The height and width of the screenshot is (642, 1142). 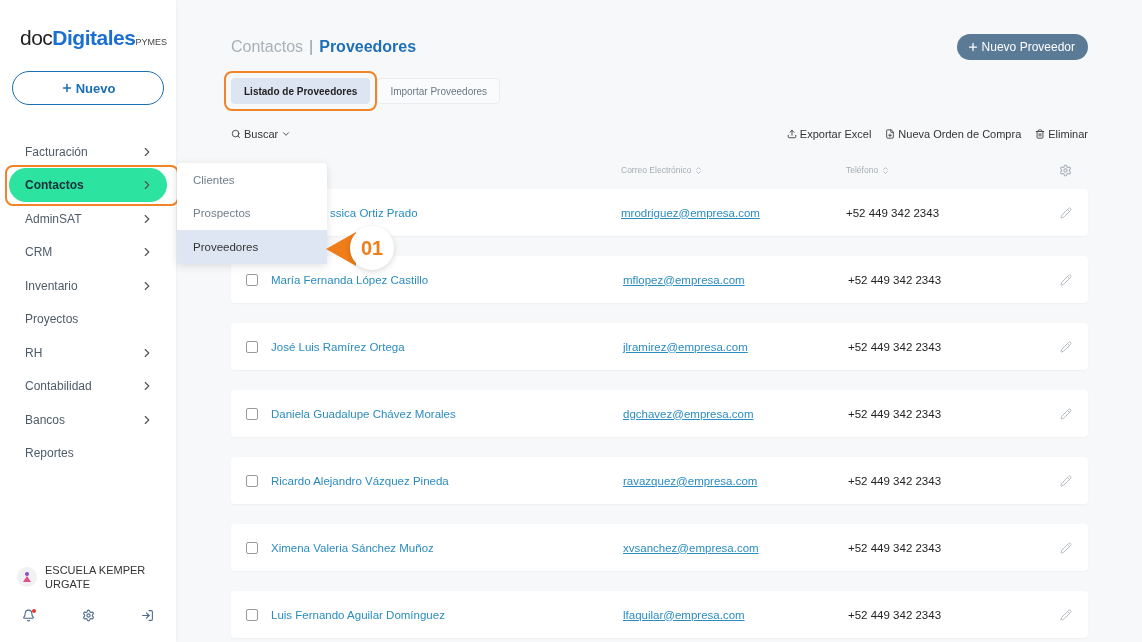 I want to click on user-name: ESCUELA KEMPER URGATE, so click(x=96, y=577).